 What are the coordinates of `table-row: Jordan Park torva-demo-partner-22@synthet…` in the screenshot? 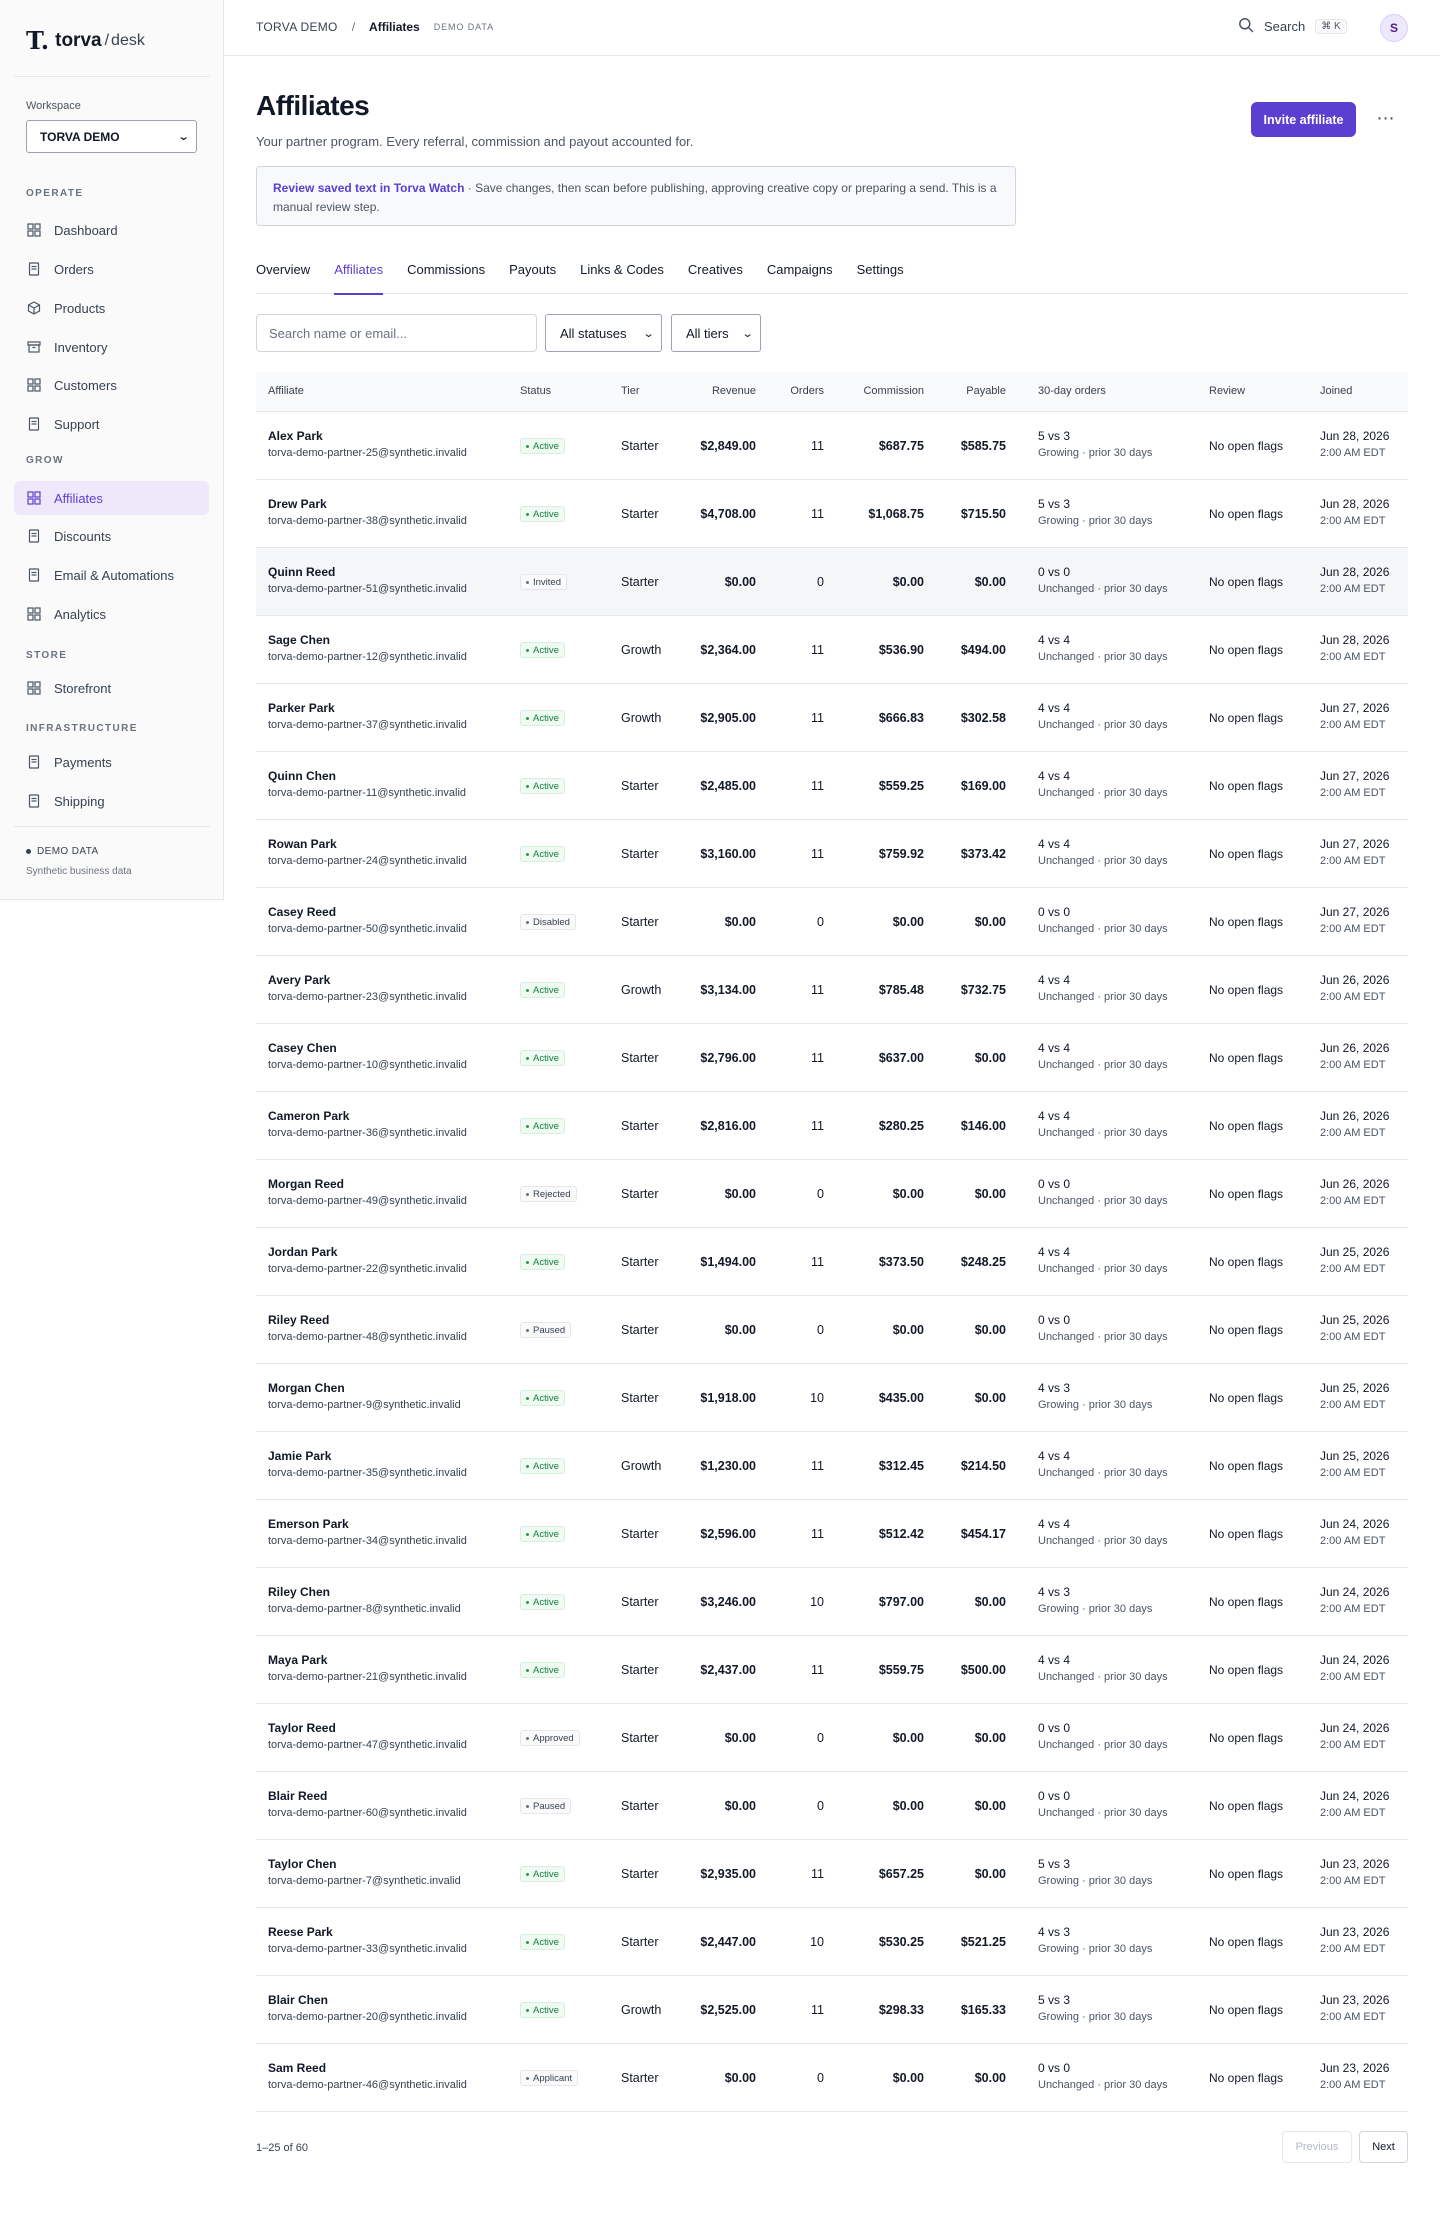 It's located at (832, 1262).